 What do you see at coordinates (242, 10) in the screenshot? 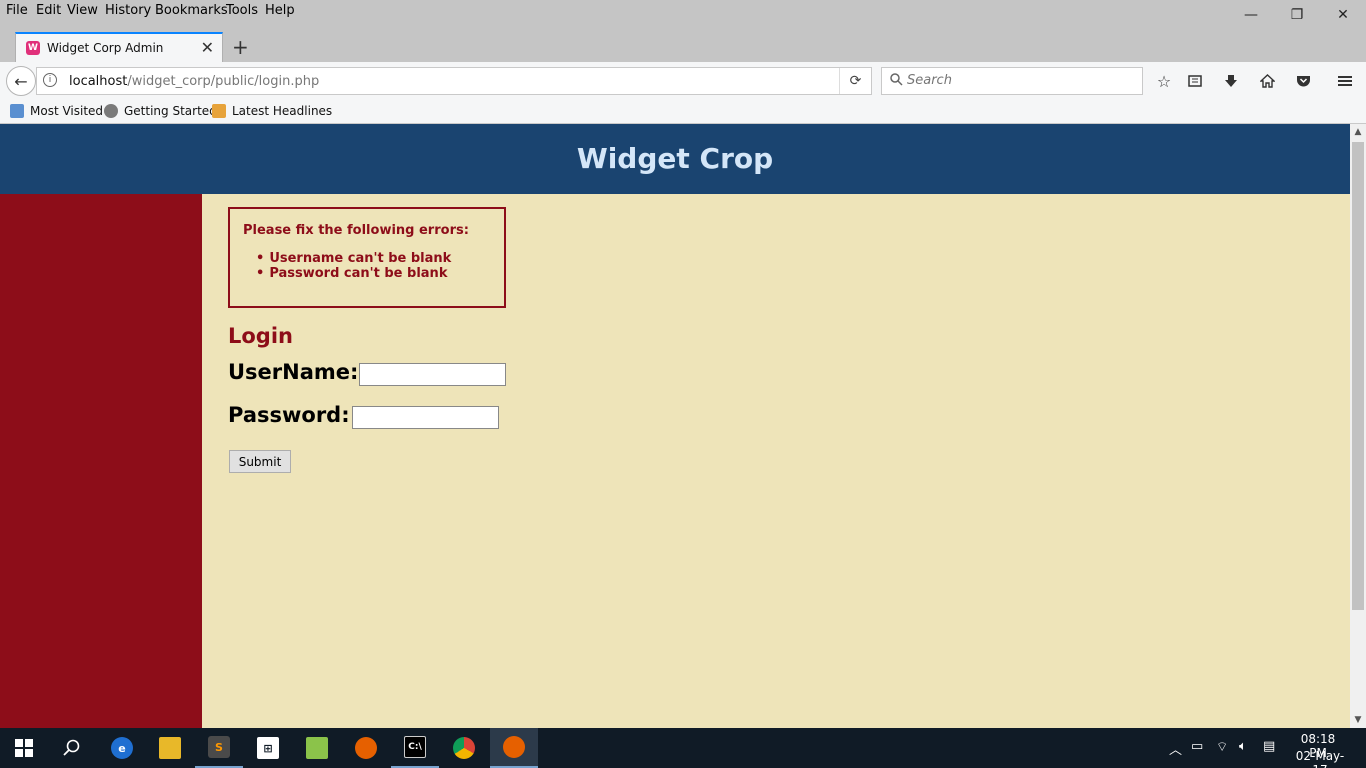
I see `menu-tools: Tools` at bounding box center [242, 10].